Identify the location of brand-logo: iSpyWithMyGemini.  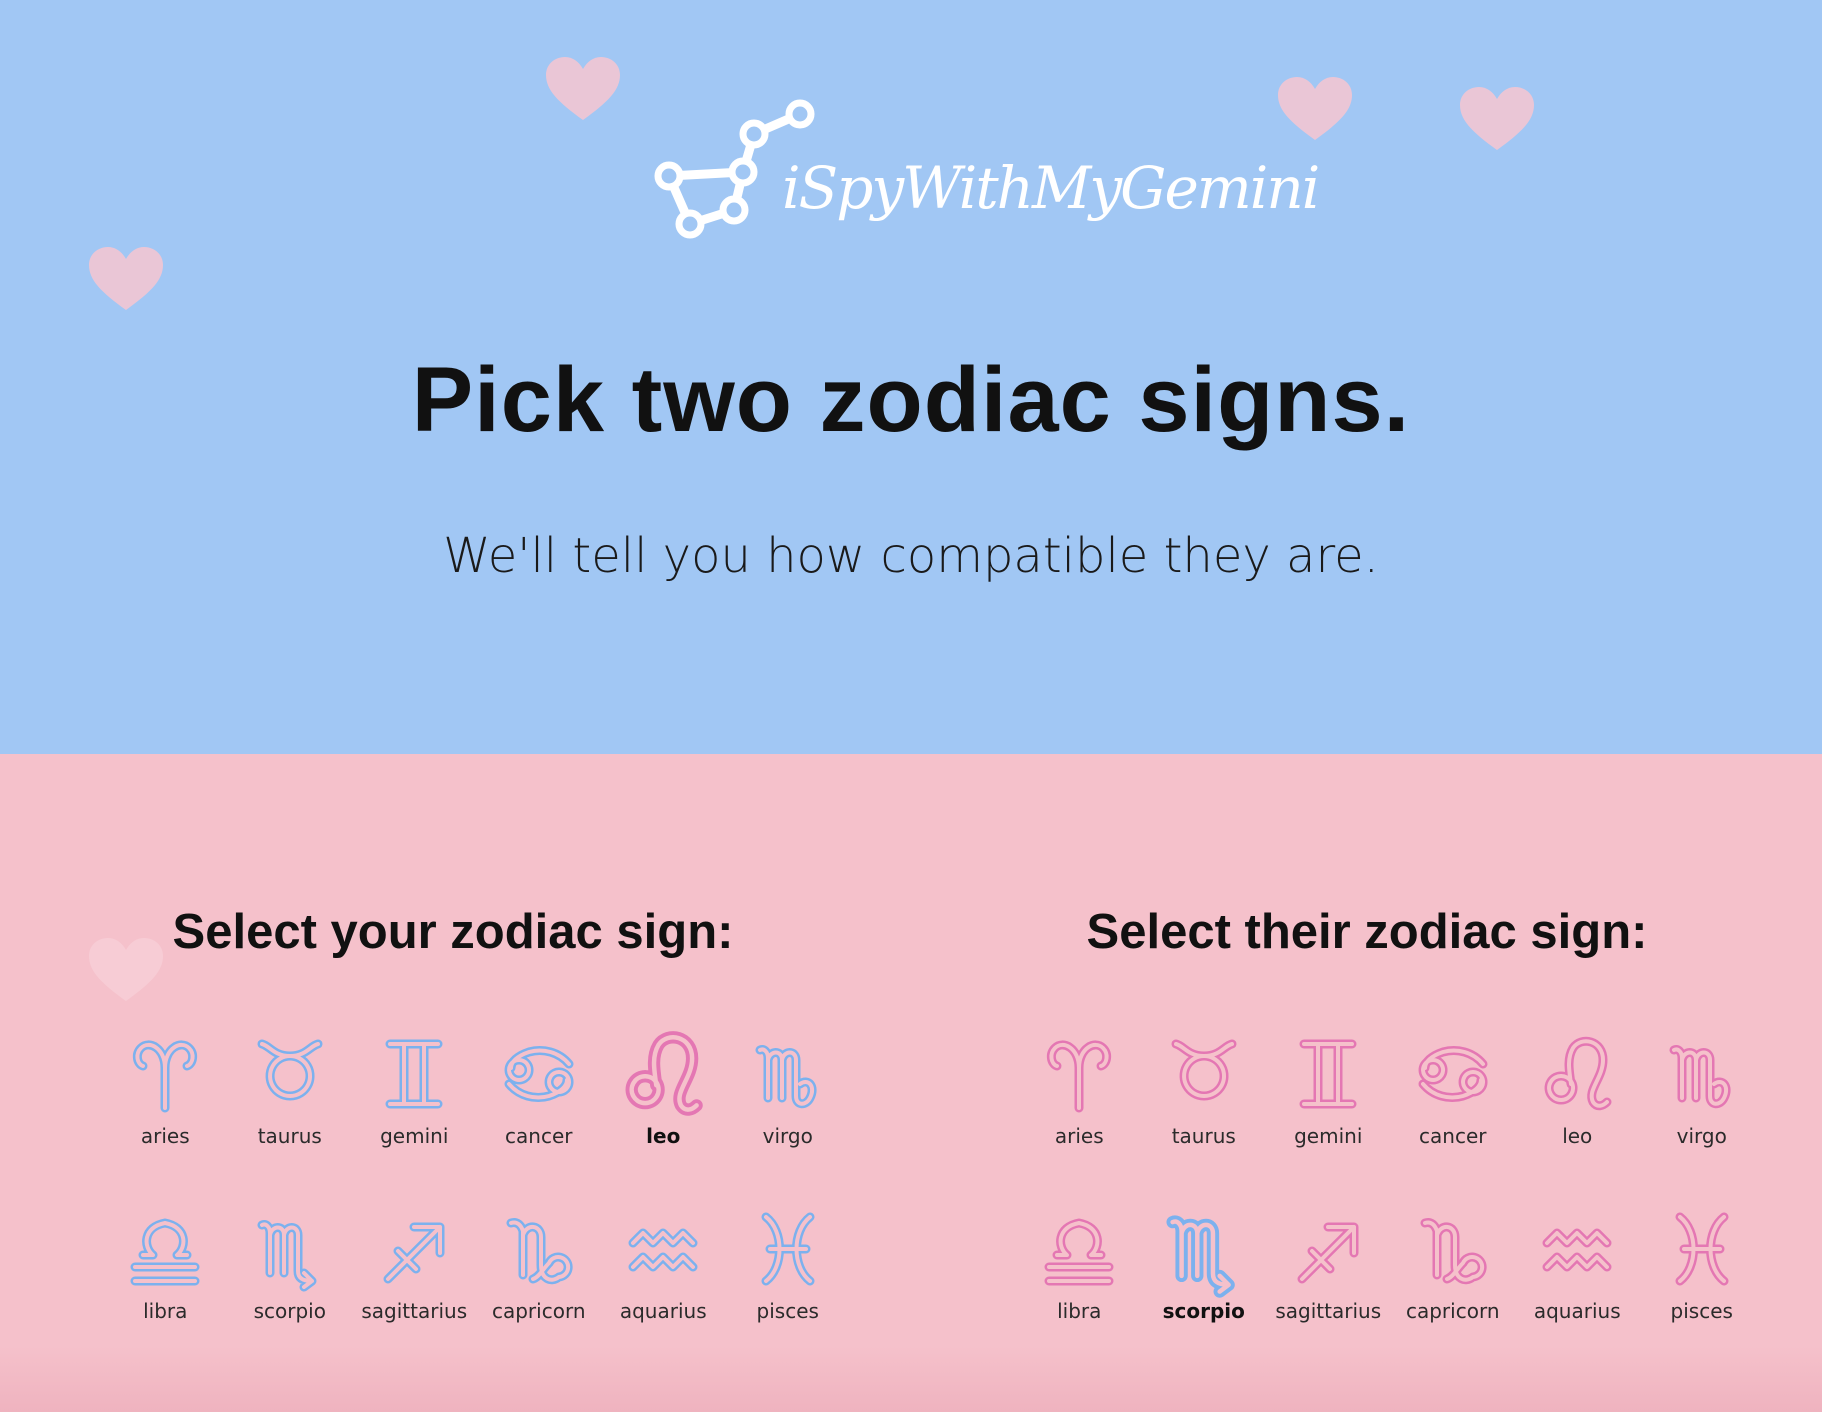
(986, 171).